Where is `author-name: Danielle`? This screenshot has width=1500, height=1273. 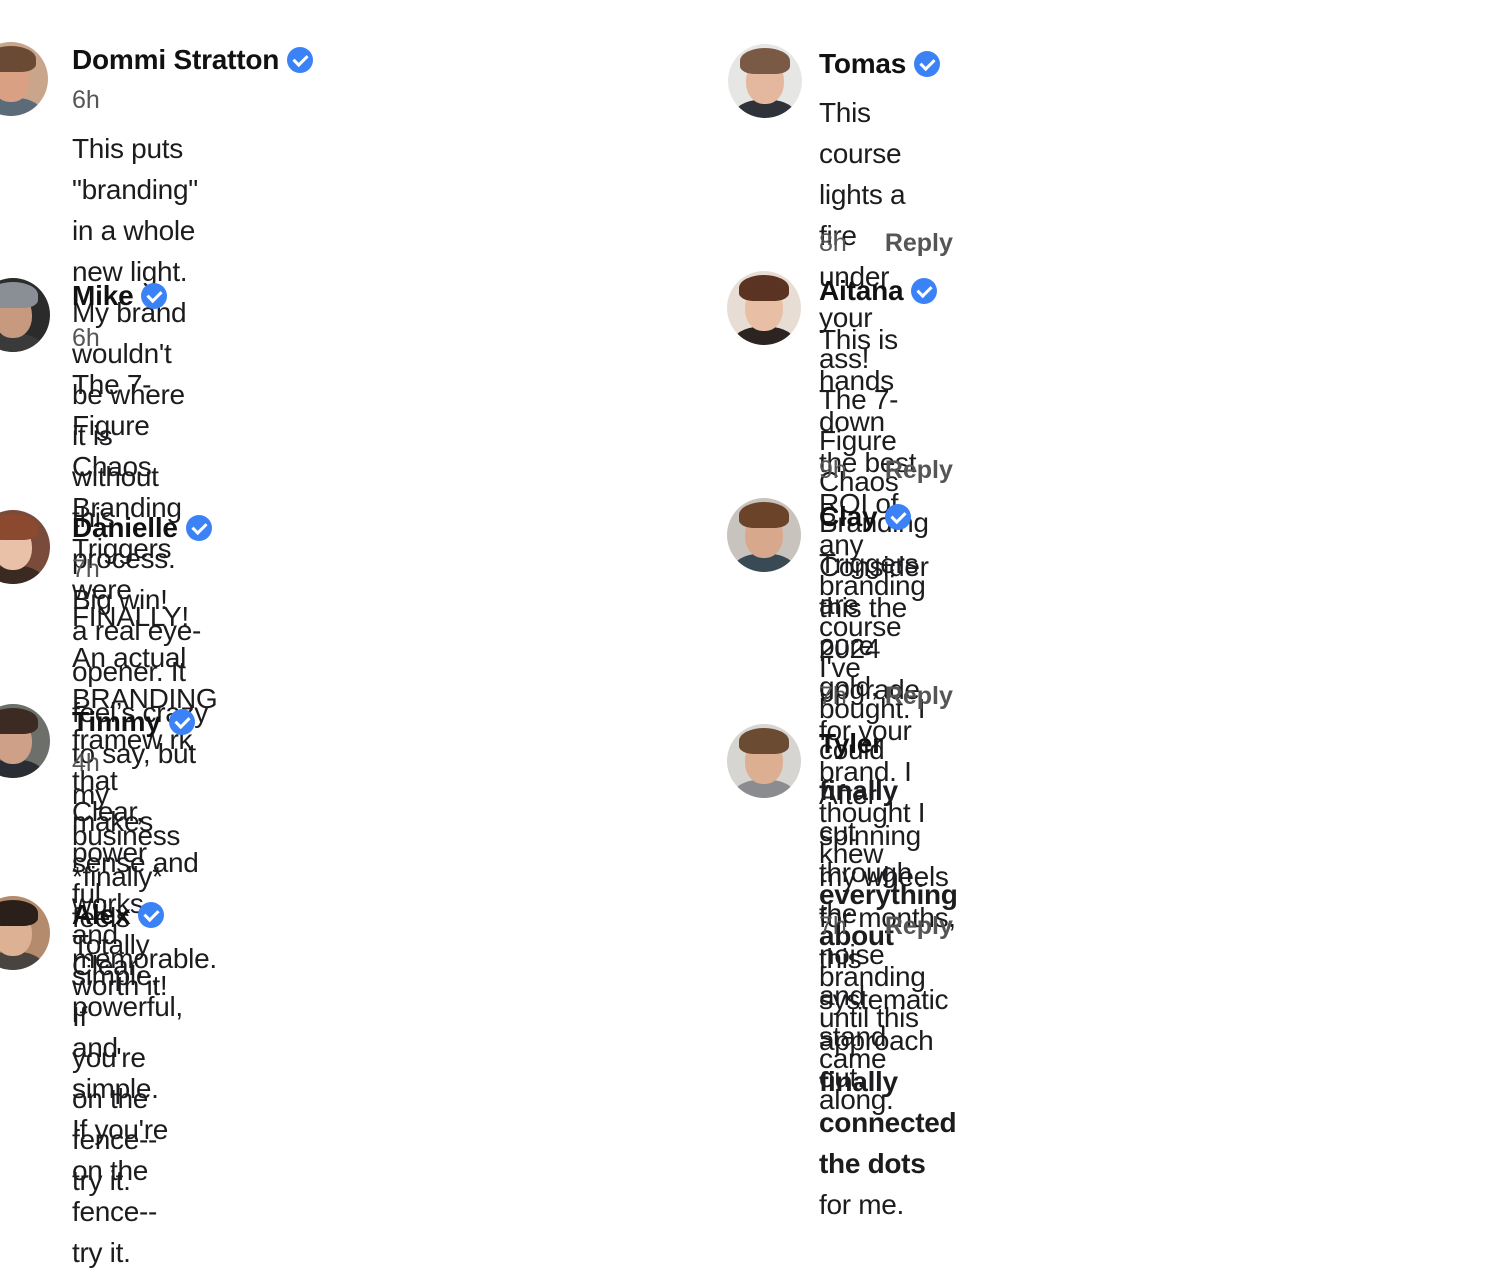 author-name: Danielle is located at coordinates (125, 528).